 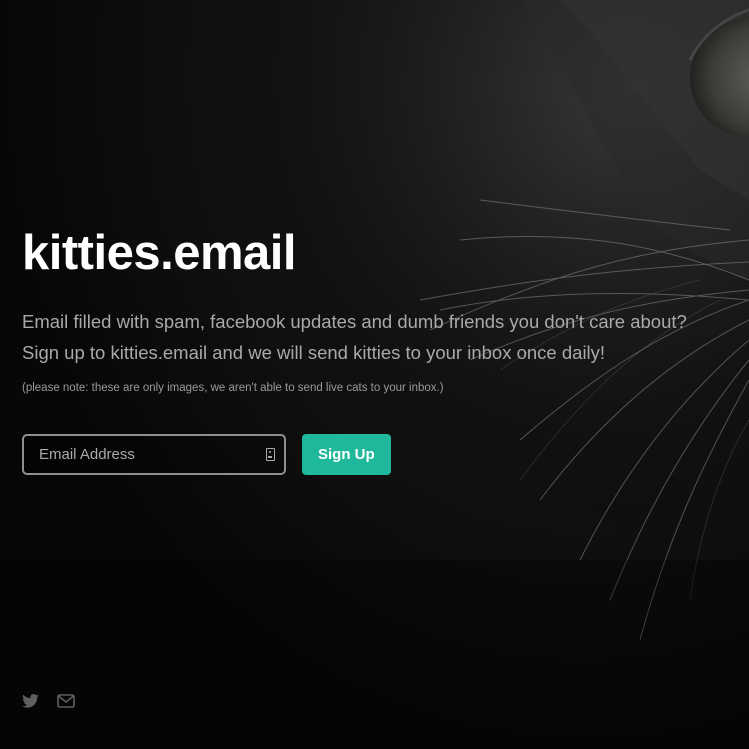 What do you see at coordinates (270, 454) in the screenshot?
I see `contact-card-icon` at bounding box center [270, 454].